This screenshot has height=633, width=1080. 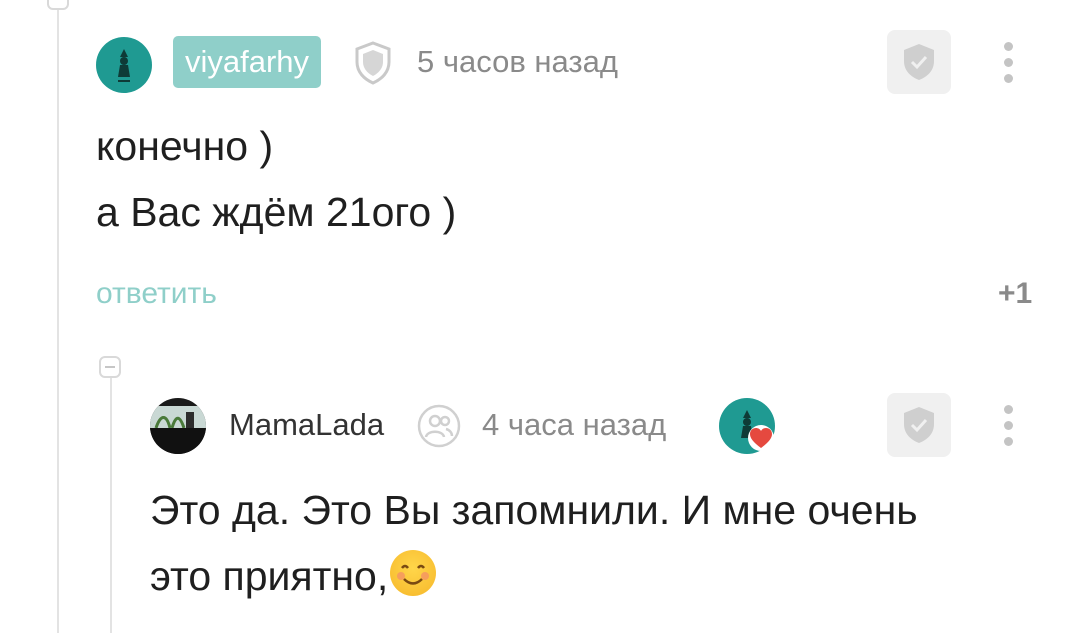 What do you see at coordinates (534, 510) in the screenshot?
I see `comment-text-line-1: Это да. Это Вы запомнили. И мне очень` at bounding box center [534, 510].